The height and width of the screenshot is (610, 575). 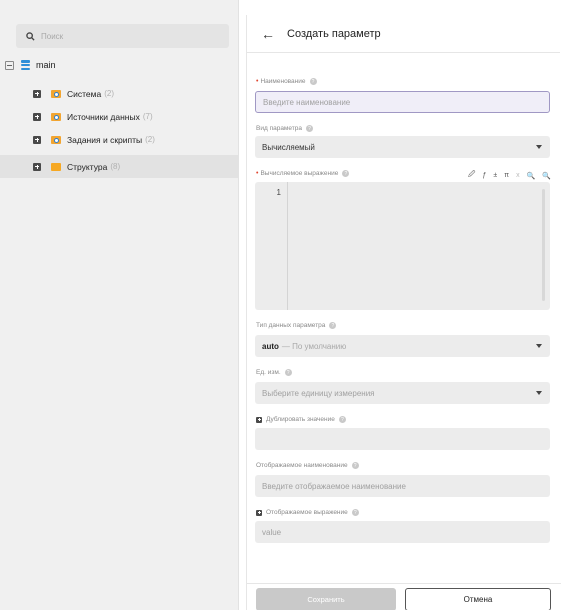 I want to click on unit-select: Выберите единицу измерения, so click(x=402, y=393).